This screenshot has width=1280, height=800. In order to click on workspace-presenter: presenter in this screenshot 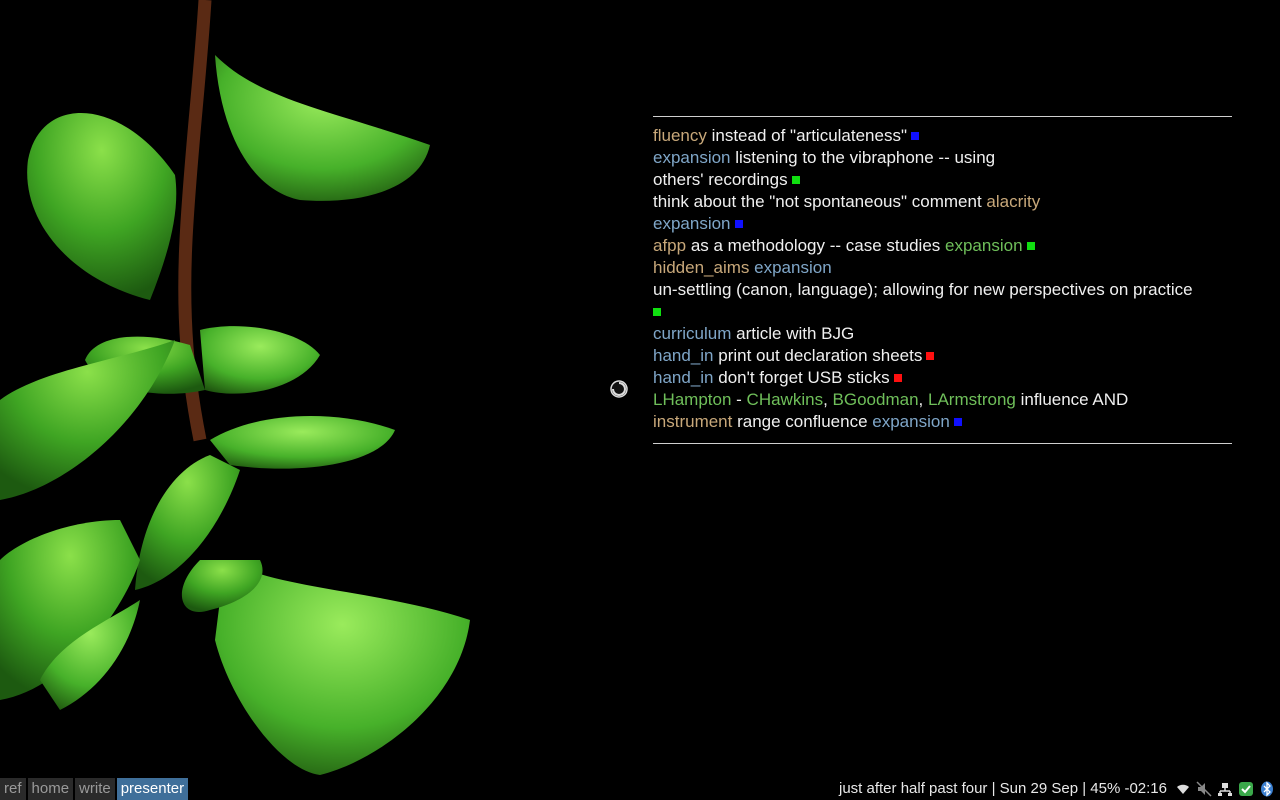, I will do `click(152, 789)`.